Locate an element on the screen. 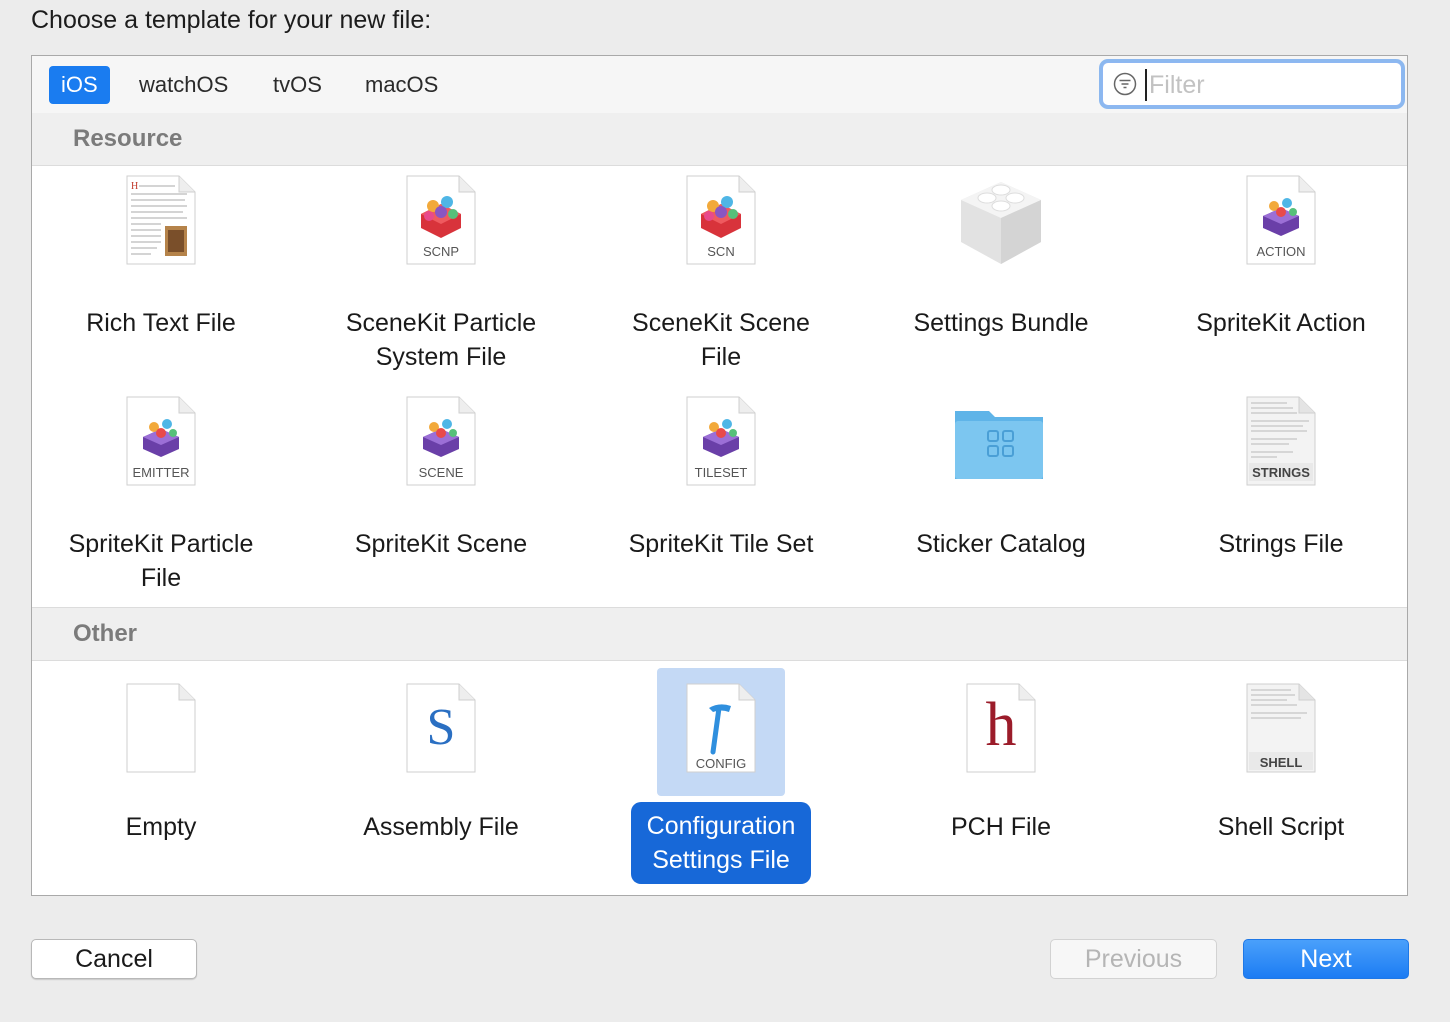  template-label: SpriteKit Action is located at coordinates (1281, 323).